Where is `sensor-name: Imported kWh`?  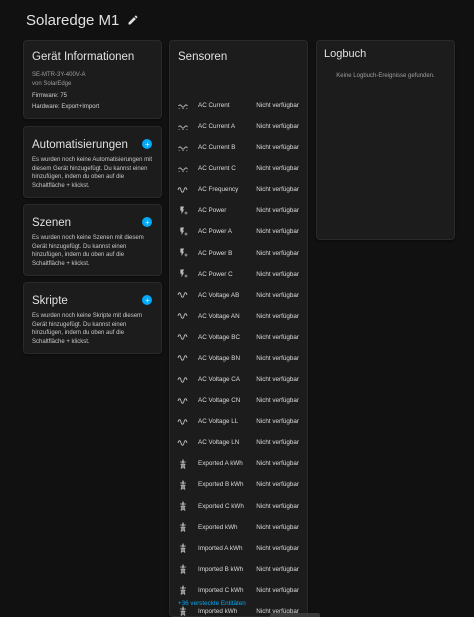 sensor-name: Imported kWh is located at coordinates (218, 611).